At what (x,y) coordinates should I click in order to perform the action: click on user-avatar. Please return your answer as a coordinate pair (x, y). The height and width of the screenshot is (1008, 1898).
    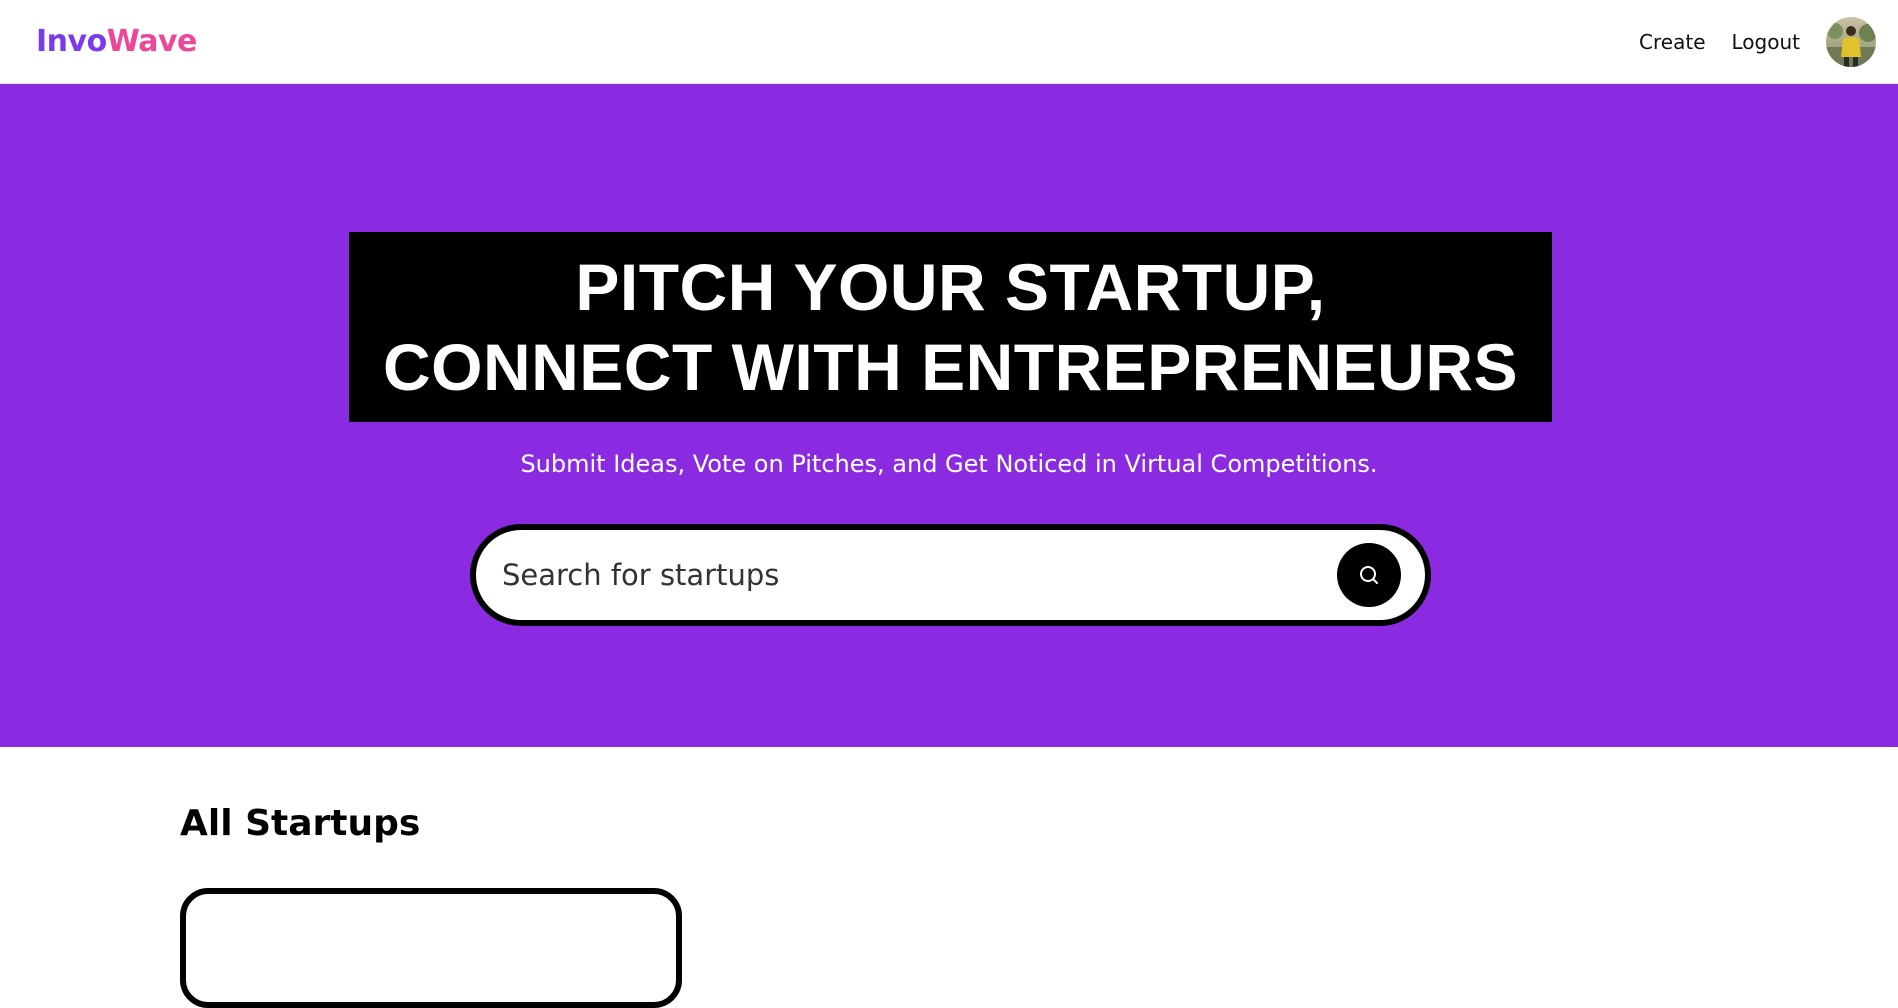
    Looking at the image, I should click on (1851, 41).